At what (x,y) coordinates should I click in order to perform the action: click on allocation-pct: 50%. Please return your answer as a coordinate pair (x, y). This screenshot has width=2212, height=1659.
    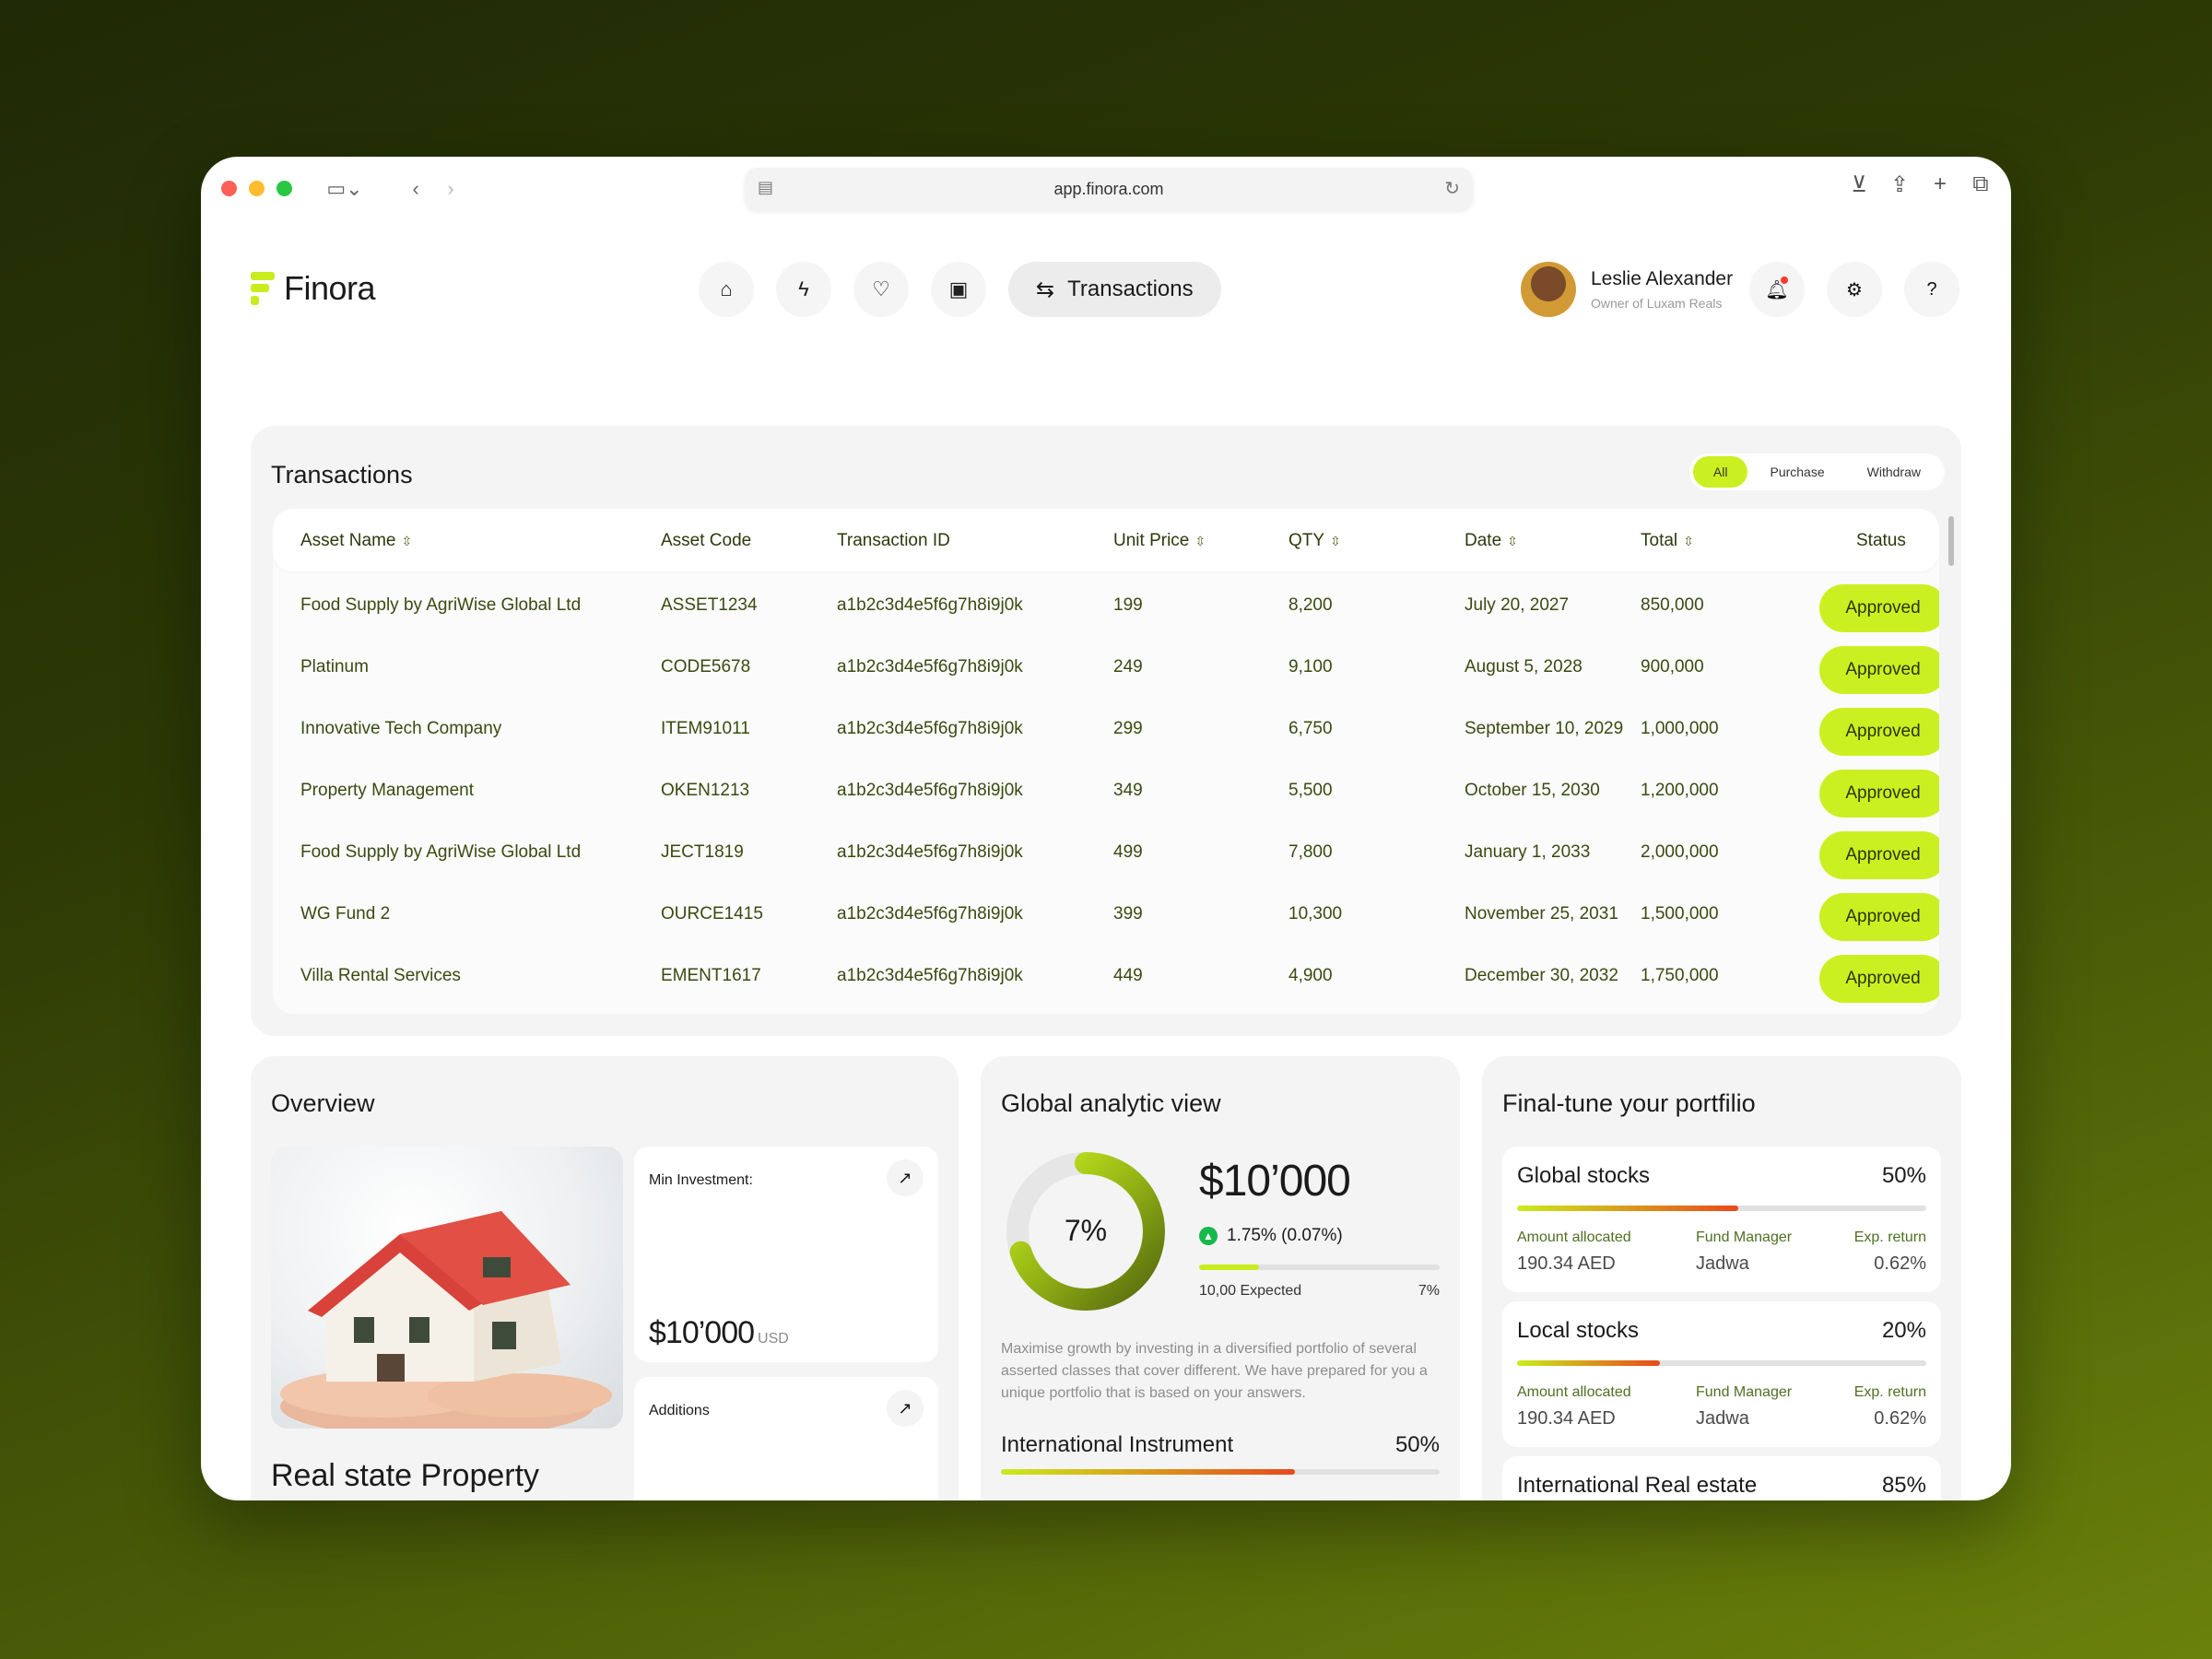
    Looking at the image, I should click on (1417, 1444).